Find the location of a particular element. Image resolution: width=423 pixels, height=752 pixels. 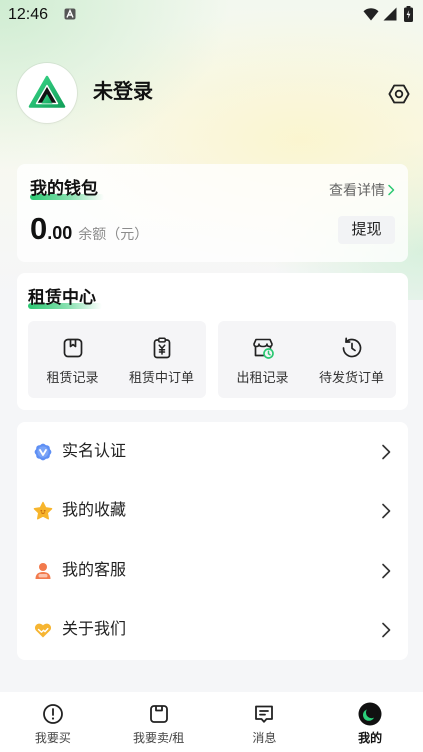

tab-sell-rent: 我要卖/租 is located at coordinates (159, 722).